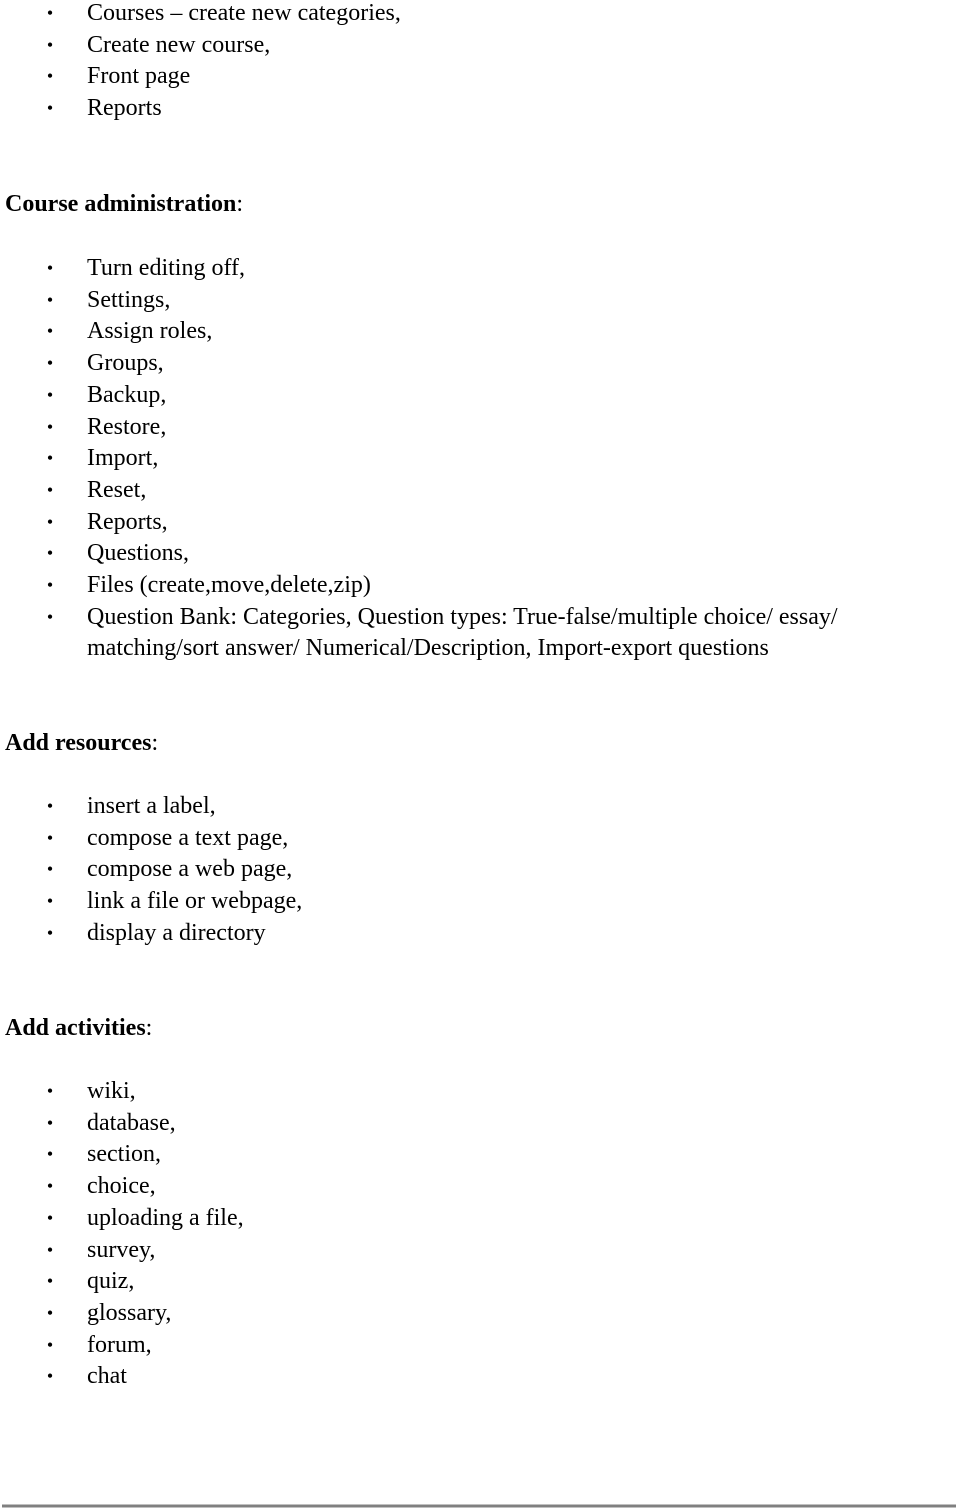  Describe the element at coordinates (111, 1091) in the screenshot. I see `list-item-text: wiki,` at that location.